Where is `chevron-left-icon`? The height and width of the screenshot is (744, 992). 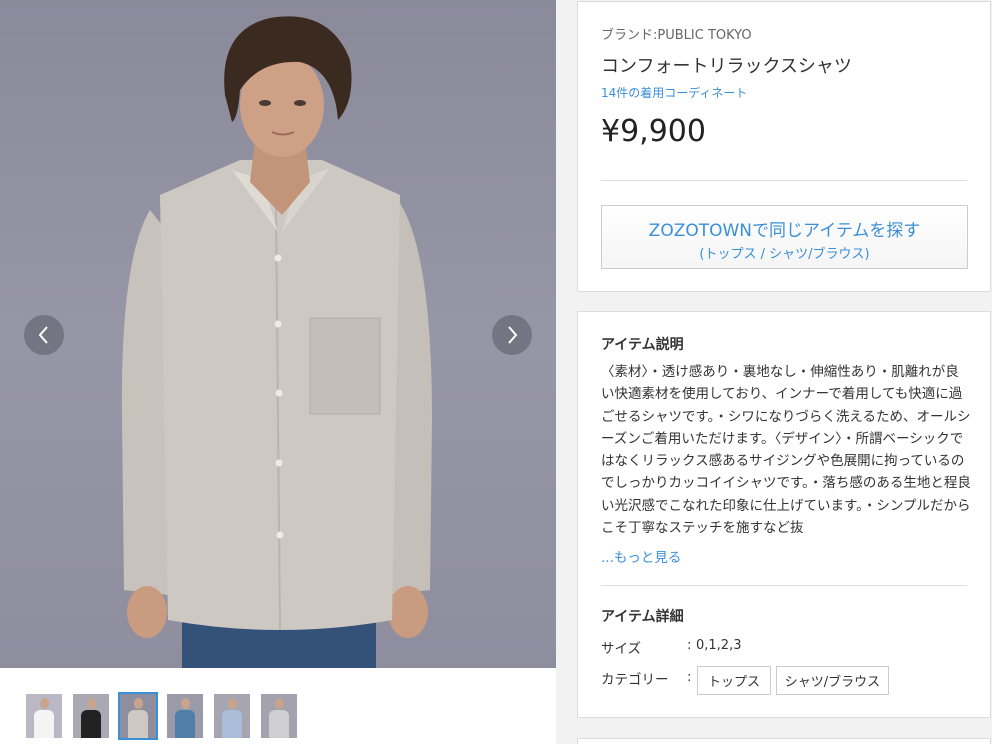
chevron-left-icon is located at coordinates (43, 335).